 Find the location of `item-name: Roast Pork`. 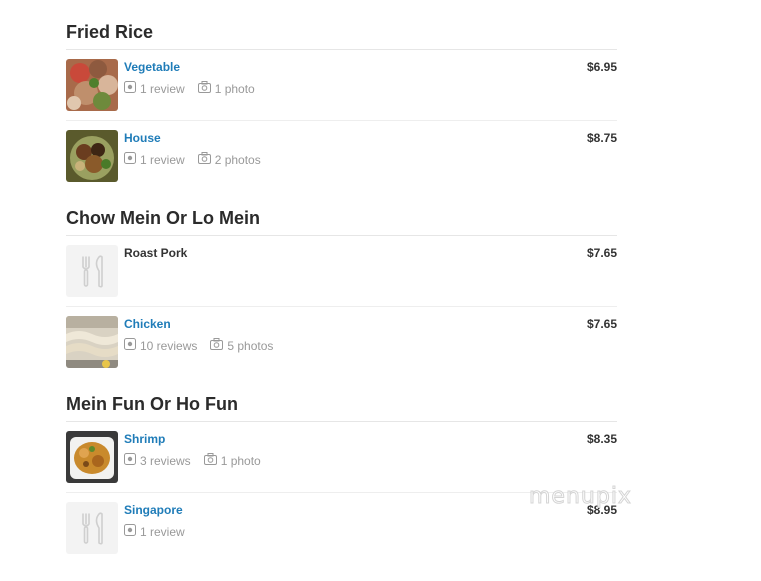

item-name: Roast Pork is located at coordinates (156, 253).